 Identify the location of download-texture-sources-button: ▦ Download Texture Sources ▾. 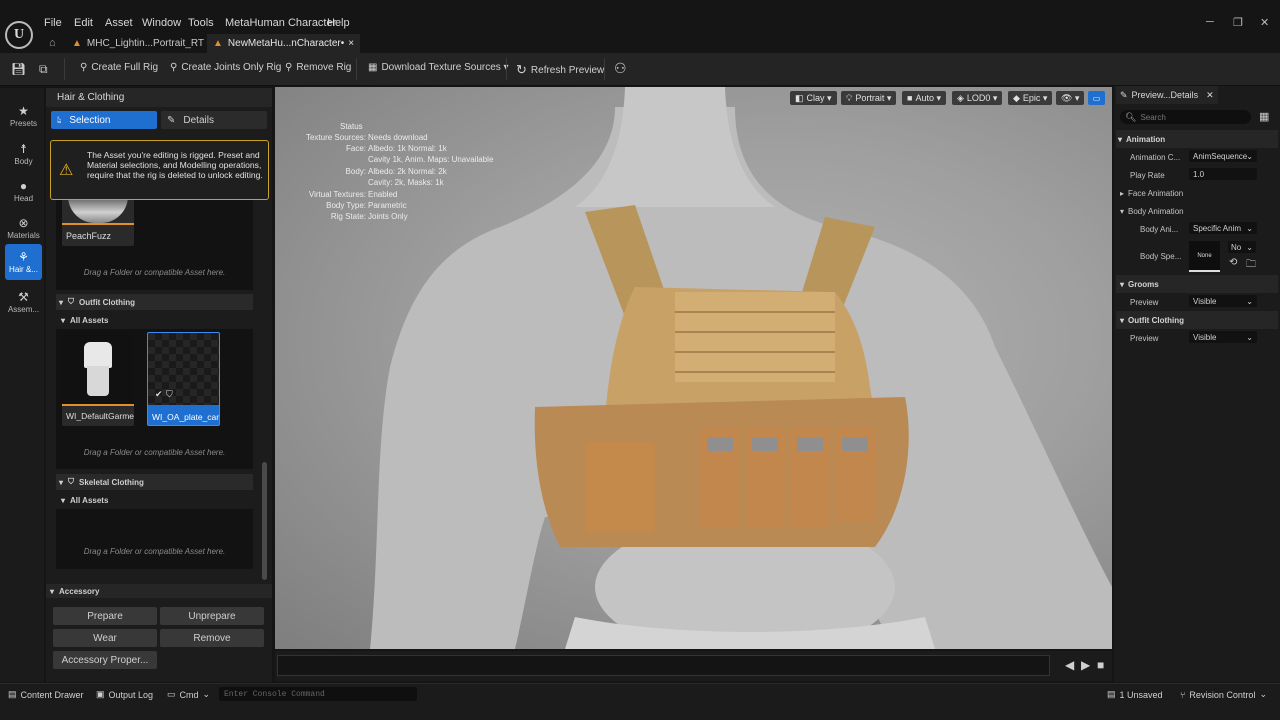
(438, 67).